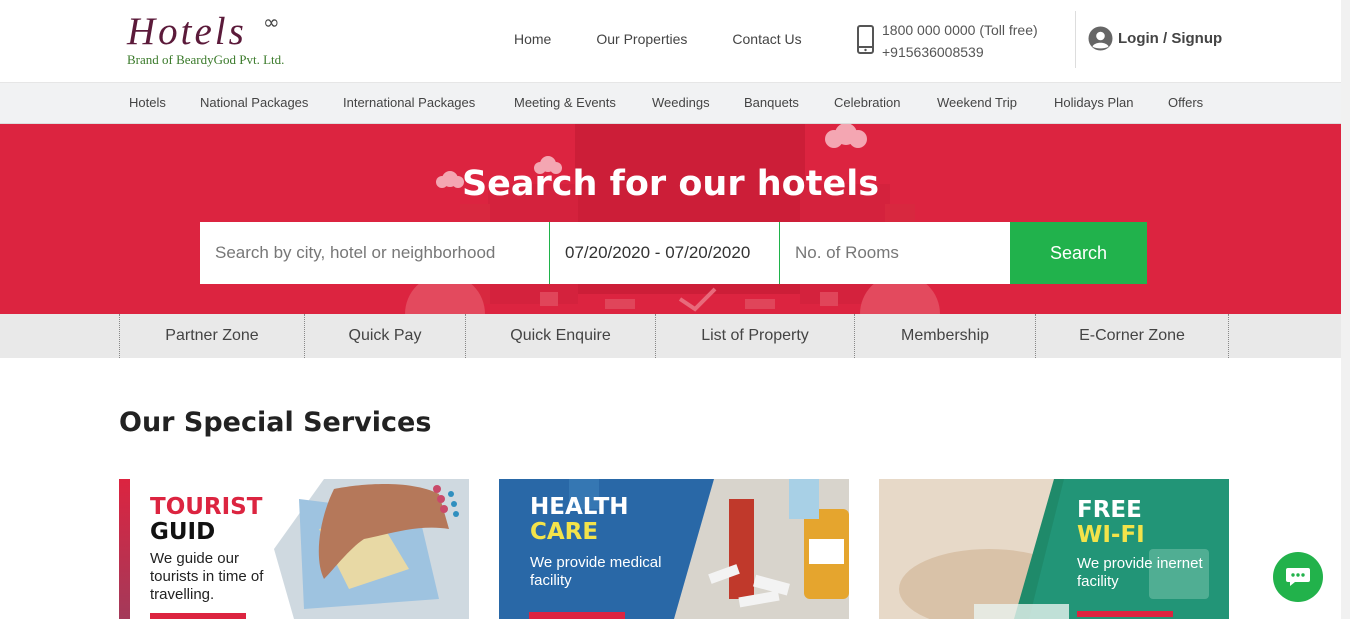 The width and height of the screenshot is (1350, 619). Describe the element at coordinates (1170, 38) in the screenshot. I see `login-label: Login / Signup` at that location.